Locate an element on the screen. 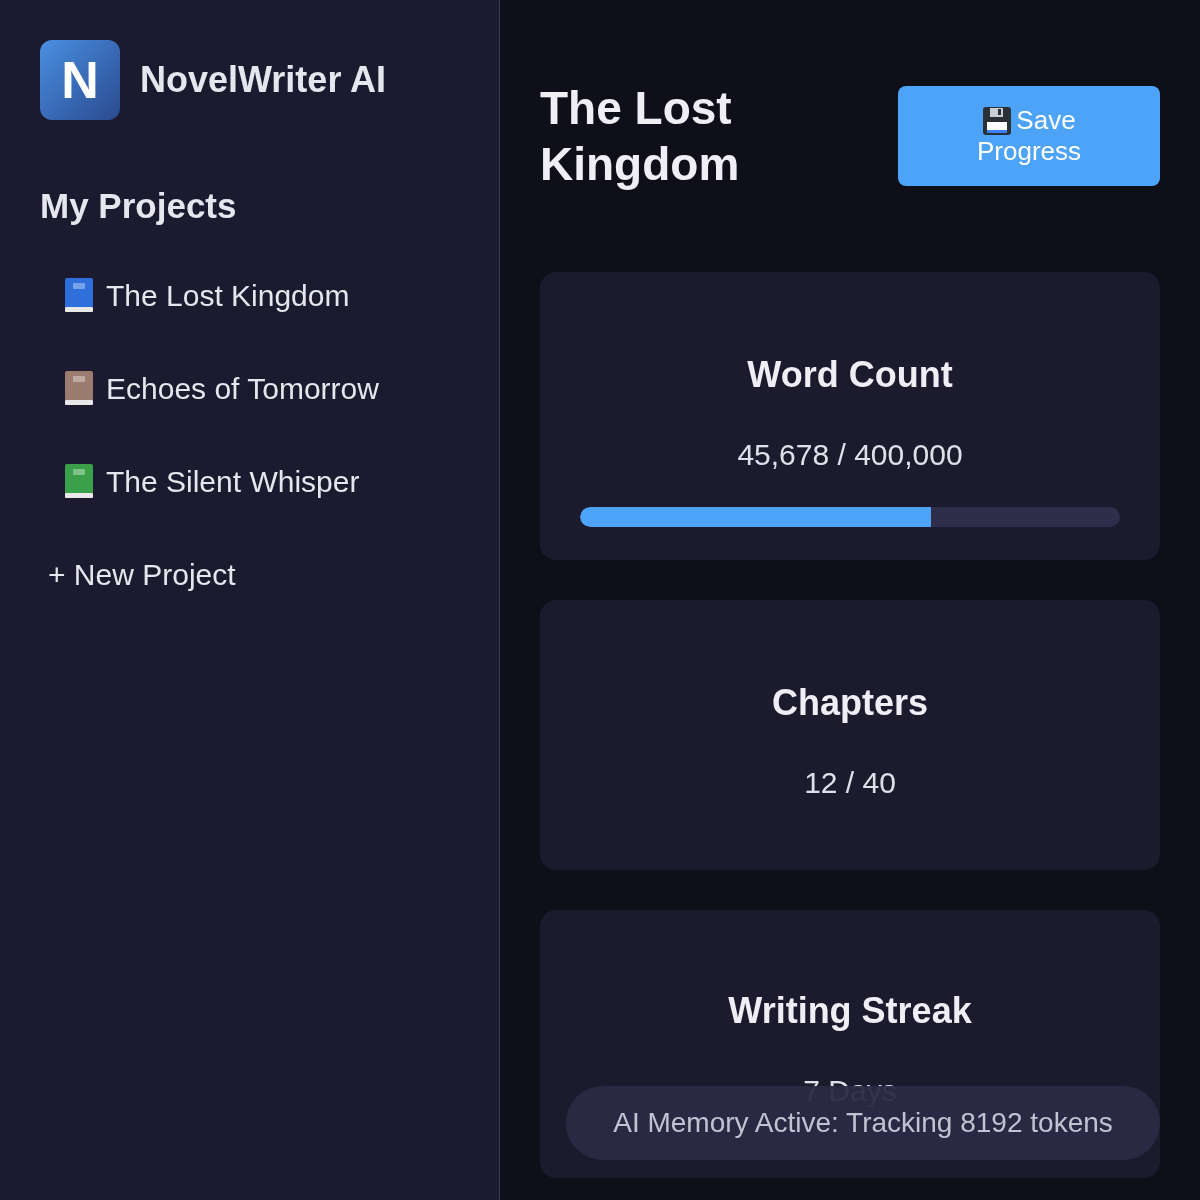  stat-value: 12 / 40 is located at coordinates (850, 783).